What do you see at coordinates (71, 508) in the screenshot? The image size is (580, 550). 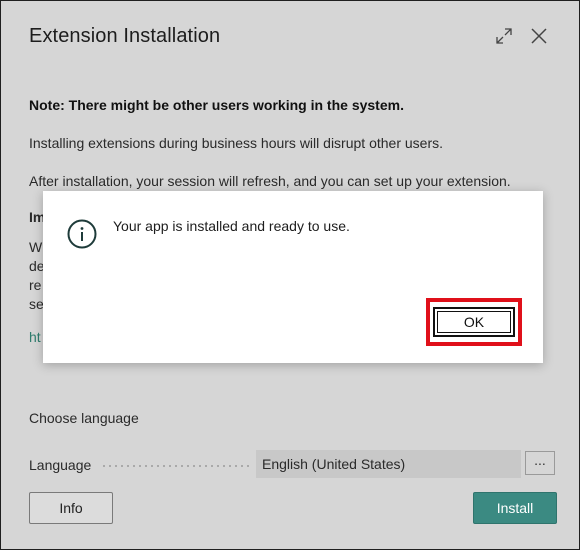 I see `info-button: Info` at bounding box center [71, 508].